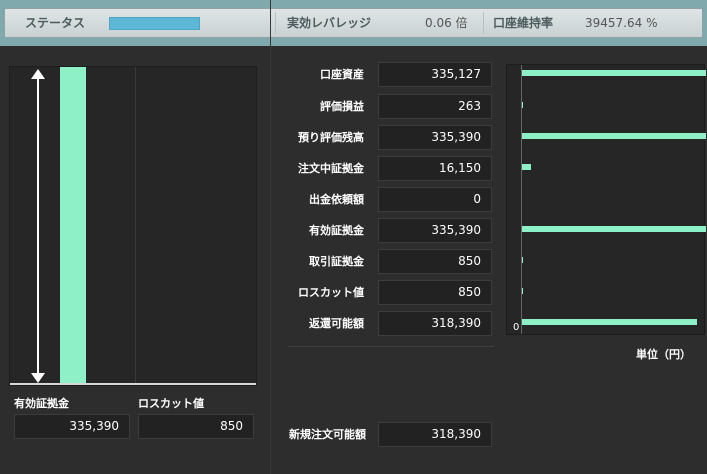 The width and height of the screenshot is (707, 474). What do you see at coordinates (336, 323) in the screenshot?
I see `row-label: 返還可能額` at bounding box center [336, 323].